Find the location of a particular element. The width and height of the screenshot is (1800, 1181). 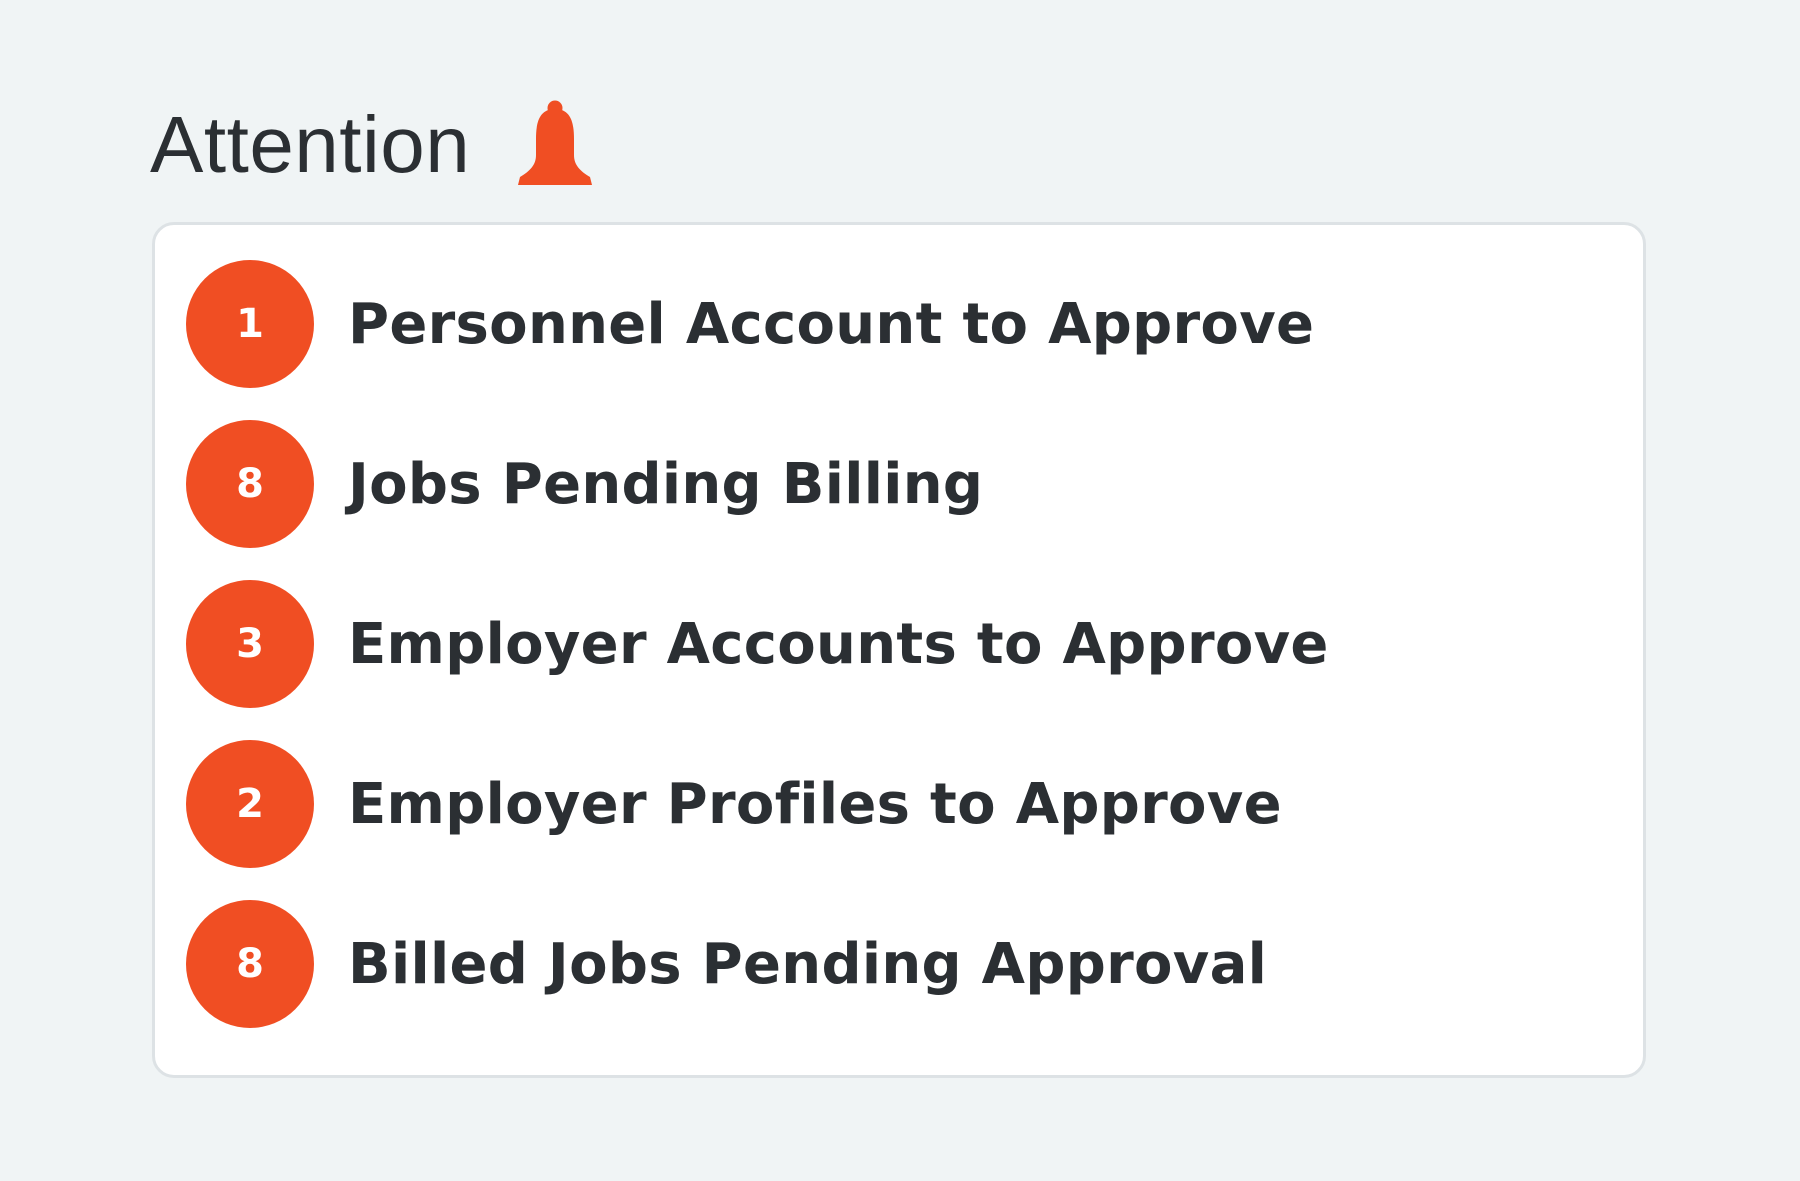

attention-item-employer-profiles: 2 Employer Profiles to Approve is located at coordinates (734, 804).